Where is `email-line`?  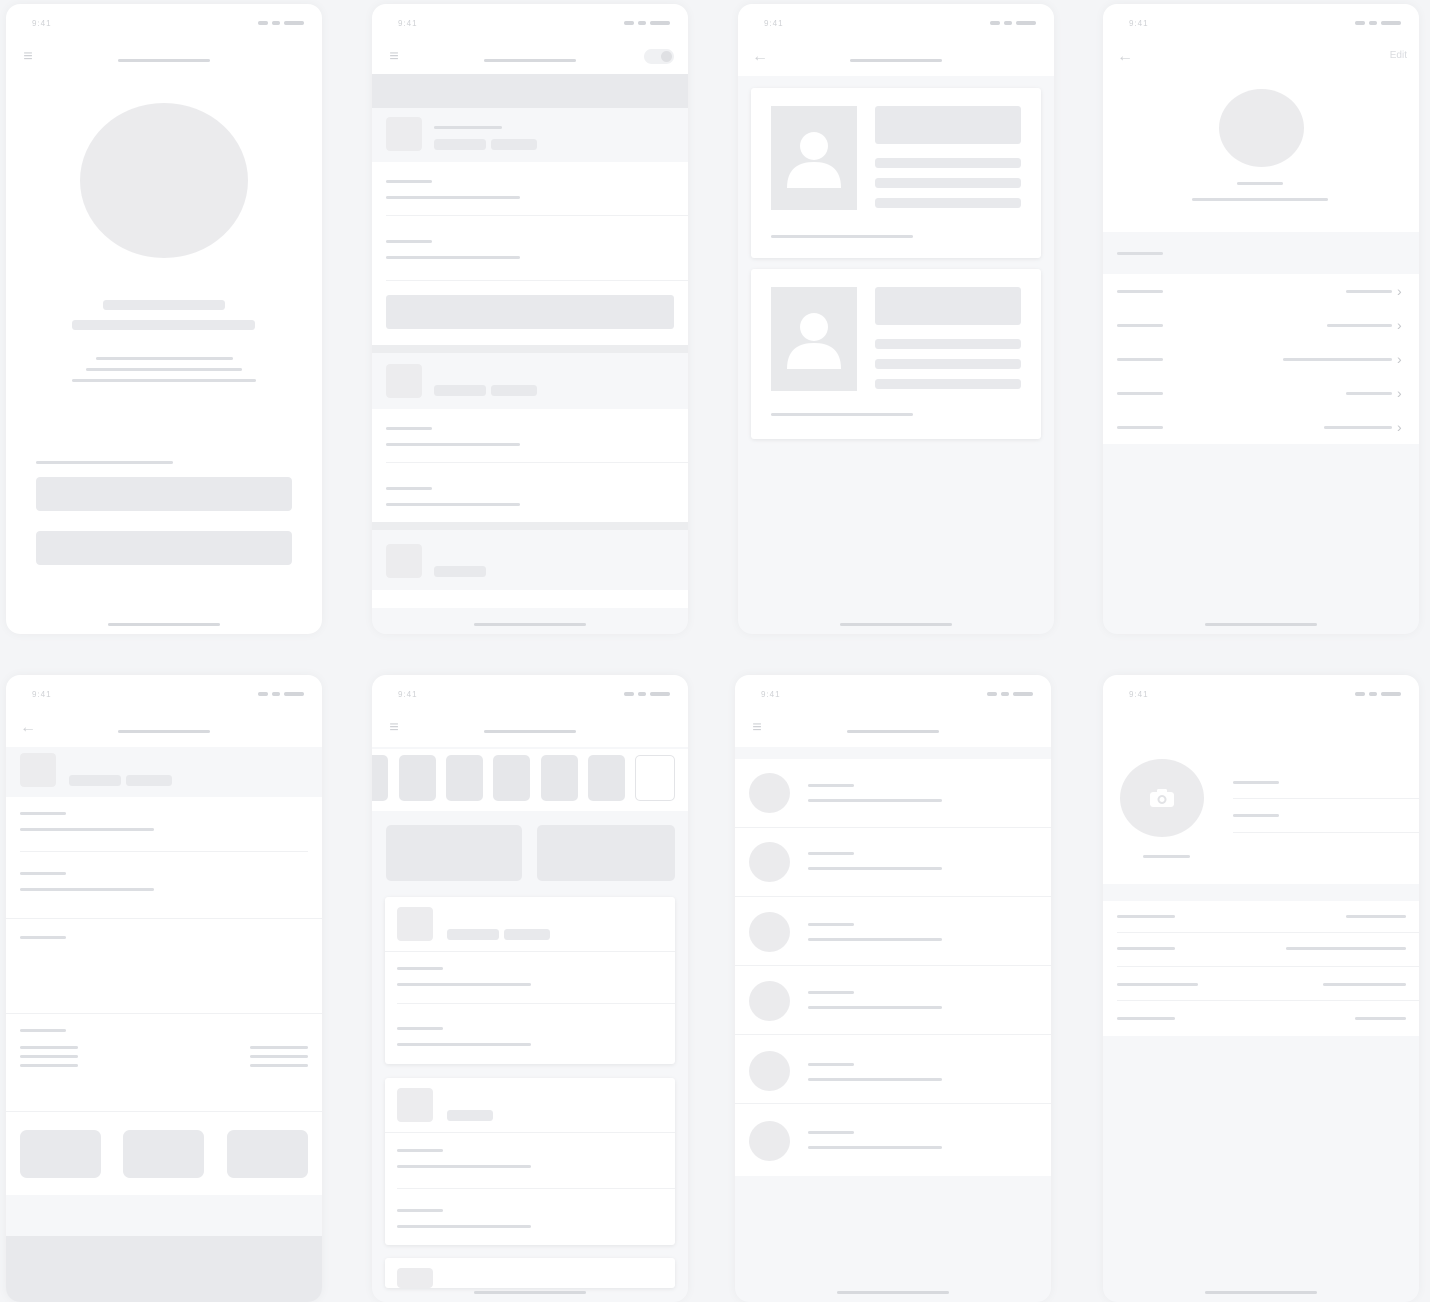 email-line is located at coordinates (1260, 199).